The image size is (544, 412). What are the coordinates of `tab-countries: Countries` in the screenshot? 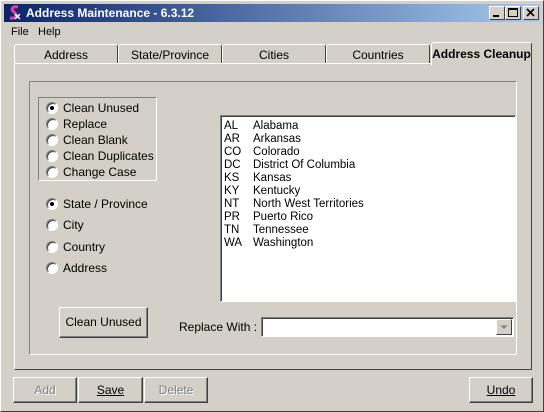 It's located at (378, 54).